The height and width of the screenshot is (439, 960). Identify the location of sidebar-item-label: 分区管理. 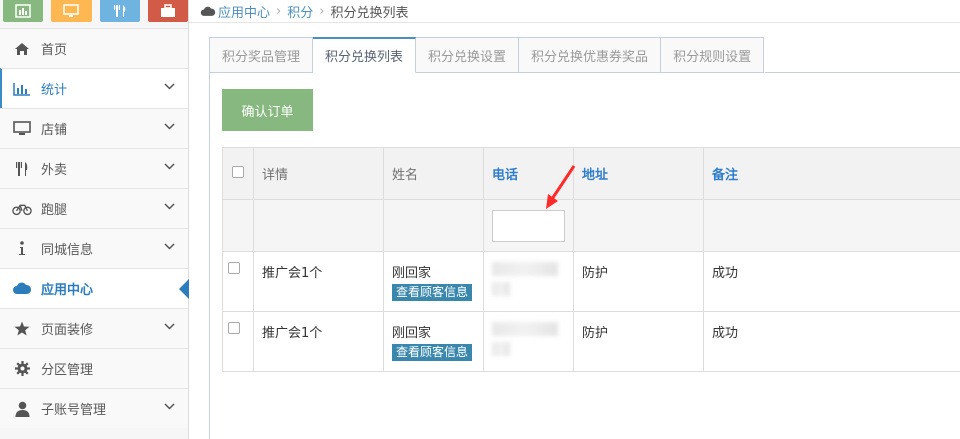
(67, 370).